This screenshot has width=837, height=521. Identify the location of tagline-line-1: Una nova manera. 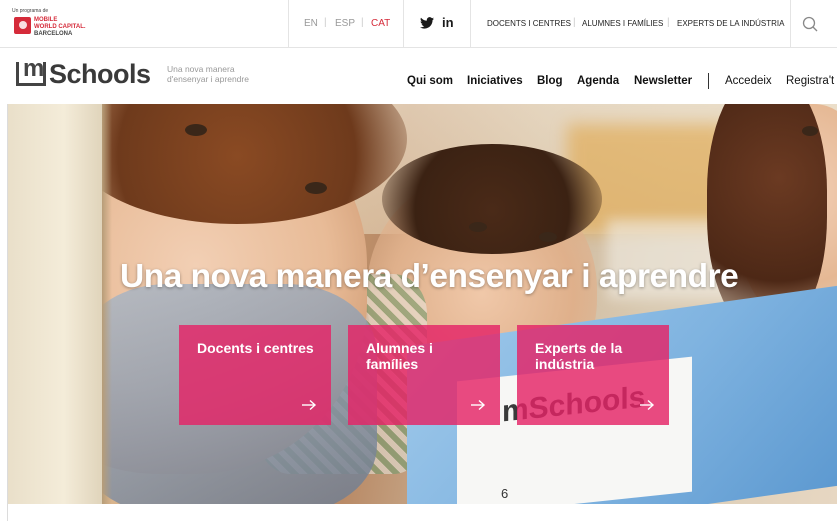
(201, 69).